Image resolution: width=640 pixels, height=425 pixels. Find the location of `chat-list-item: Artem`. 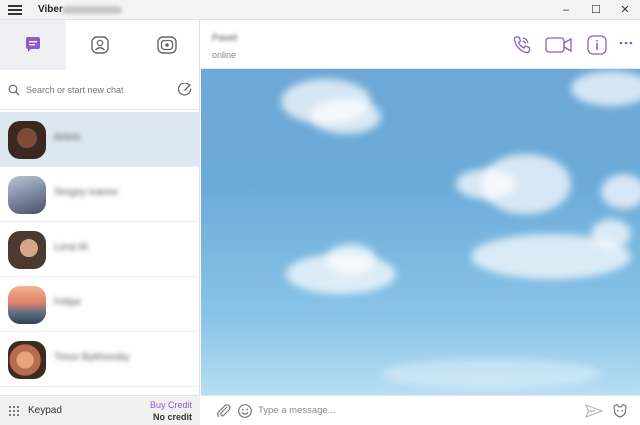

chat-list-item: Artem is located at coordinates (100, 139).